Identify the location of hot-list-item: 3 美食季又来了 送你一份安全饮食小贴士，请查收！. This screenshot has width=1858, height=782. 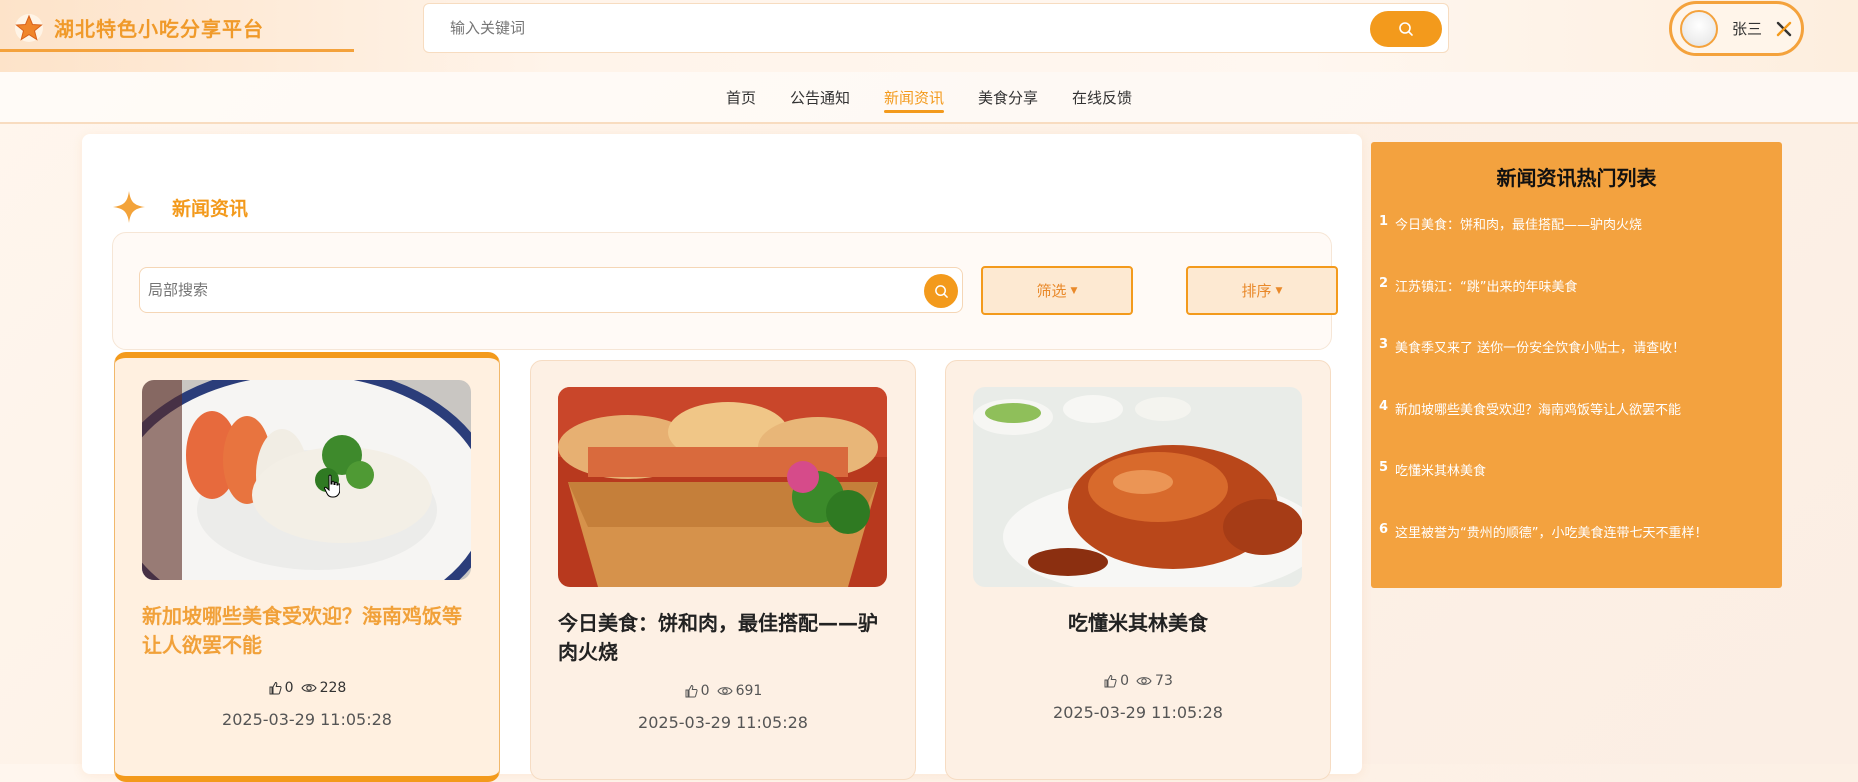
(1576, 368).